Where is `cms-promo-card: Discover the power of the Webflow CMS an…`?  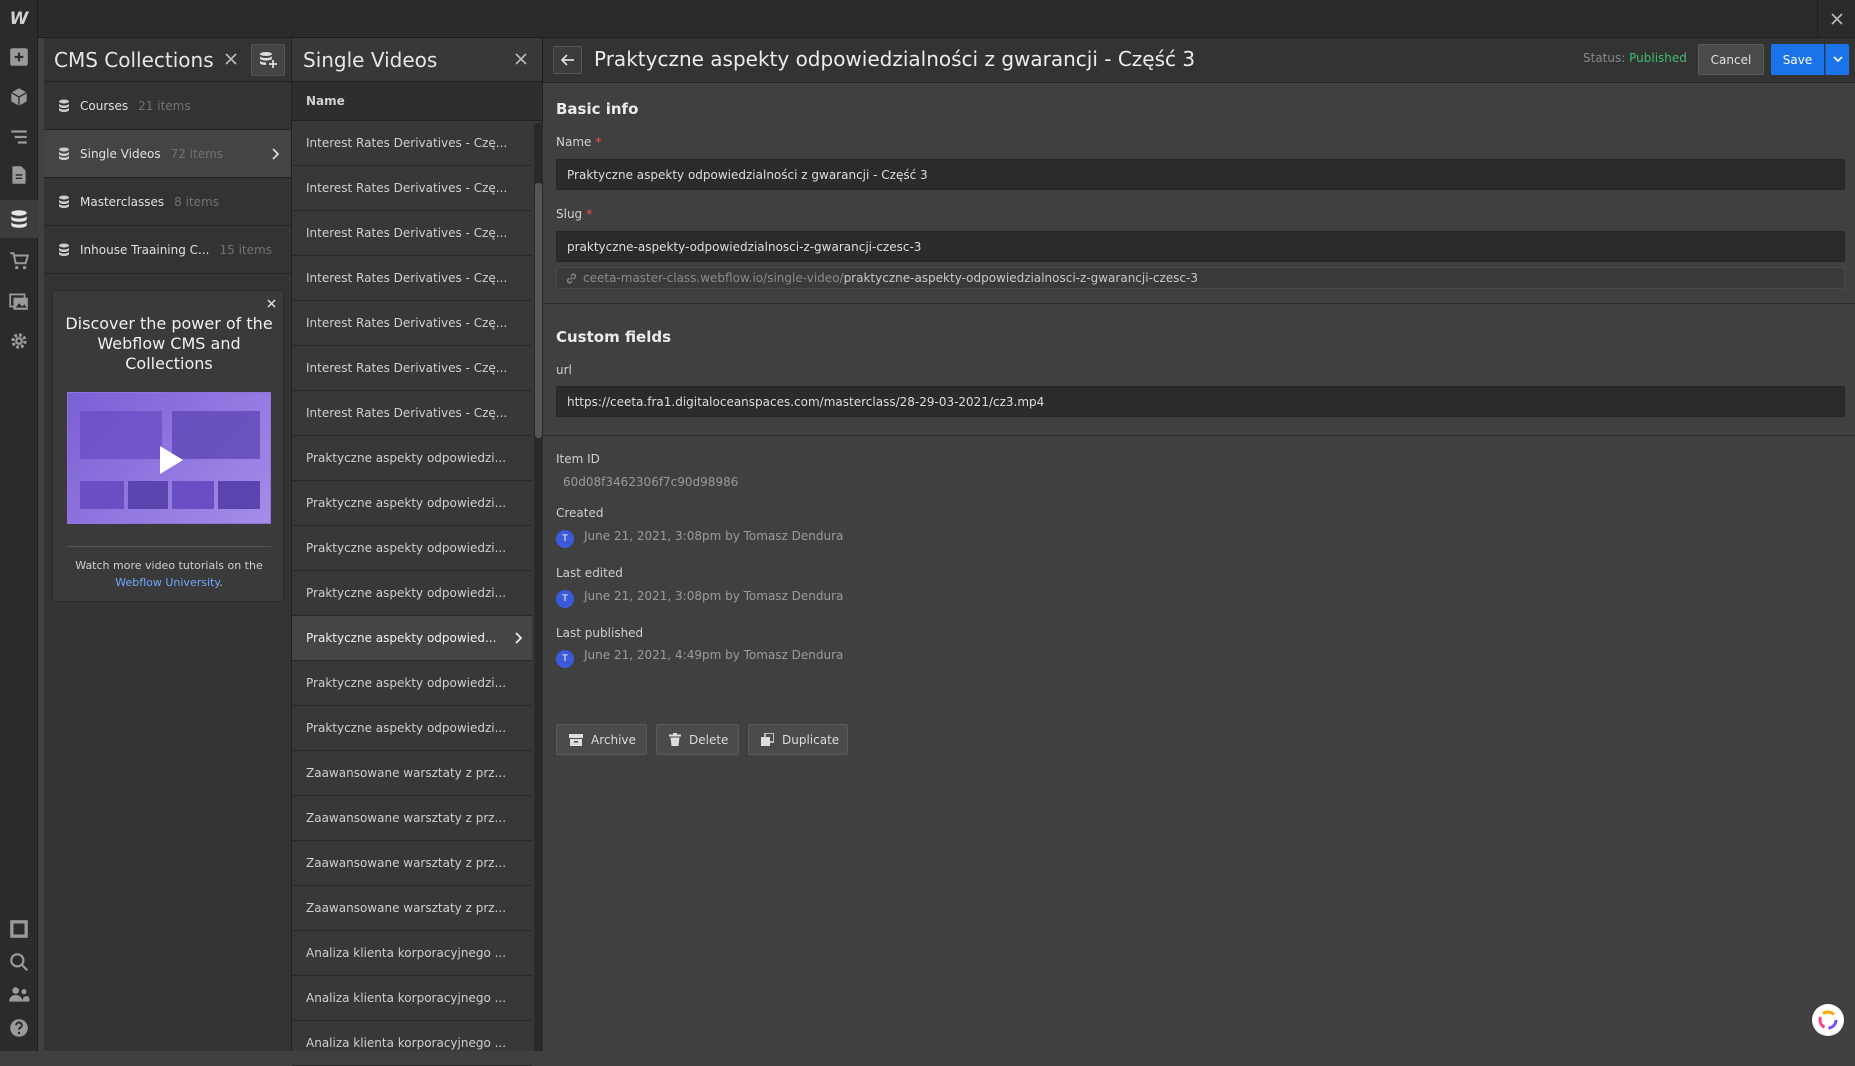
cms-promo-card: Discover the power of the Webflow CMS an… is located at coordinates (168, 446).